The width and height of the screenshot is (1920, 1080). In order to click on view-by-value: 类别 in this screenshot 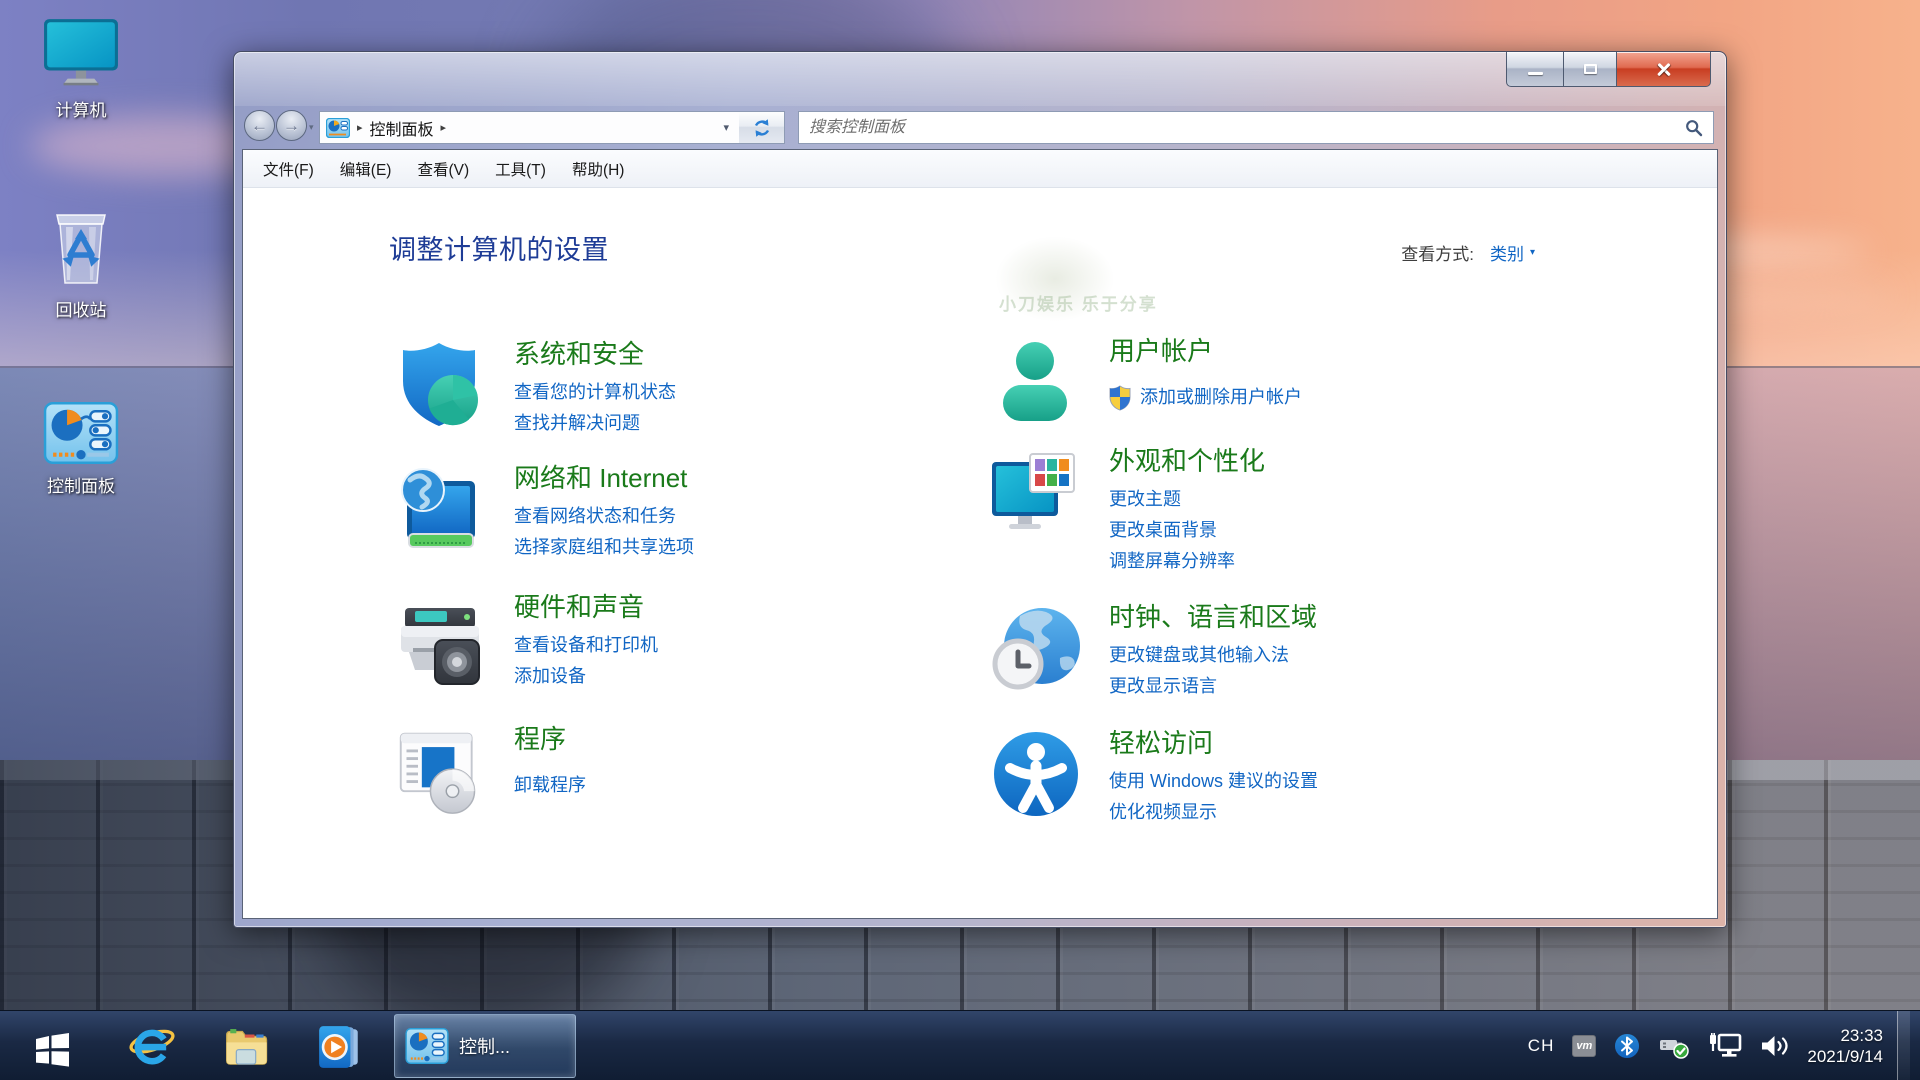, I will do `click(1507, 252)`.